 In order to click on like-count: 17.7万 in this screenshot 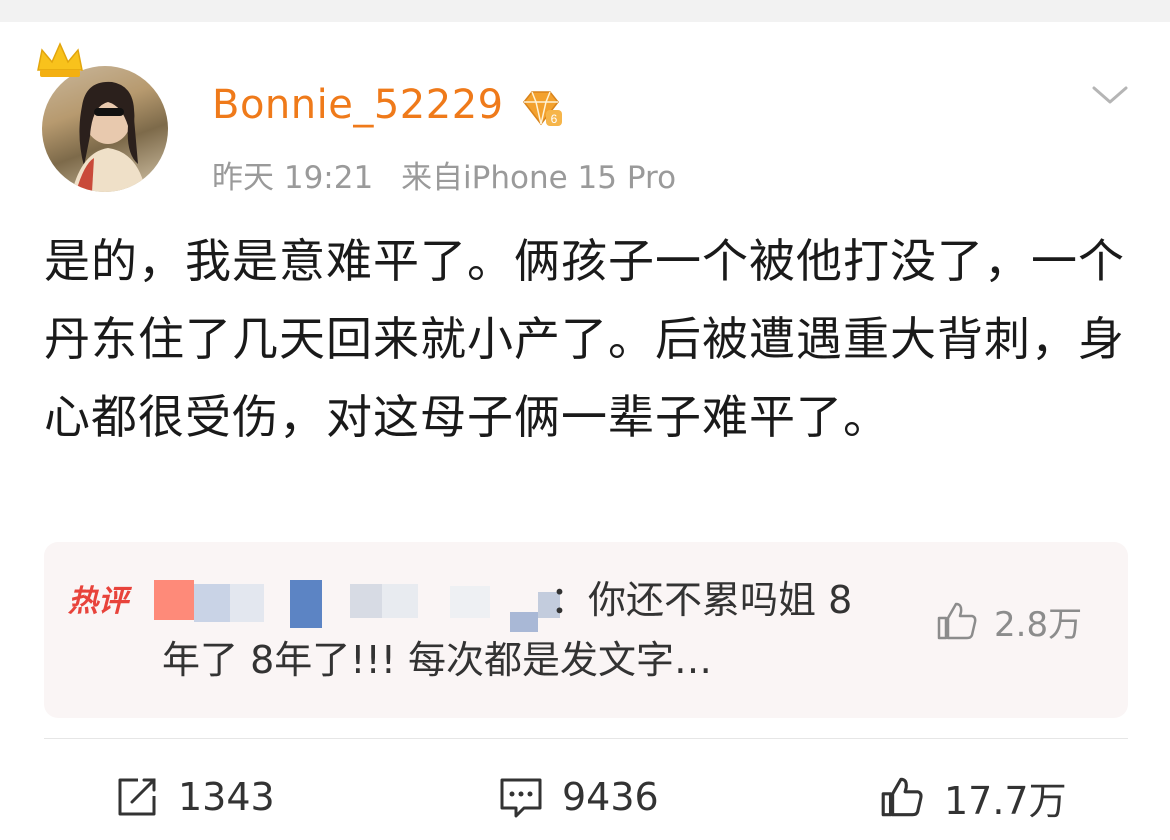, I will do `click(1005, 800)`.